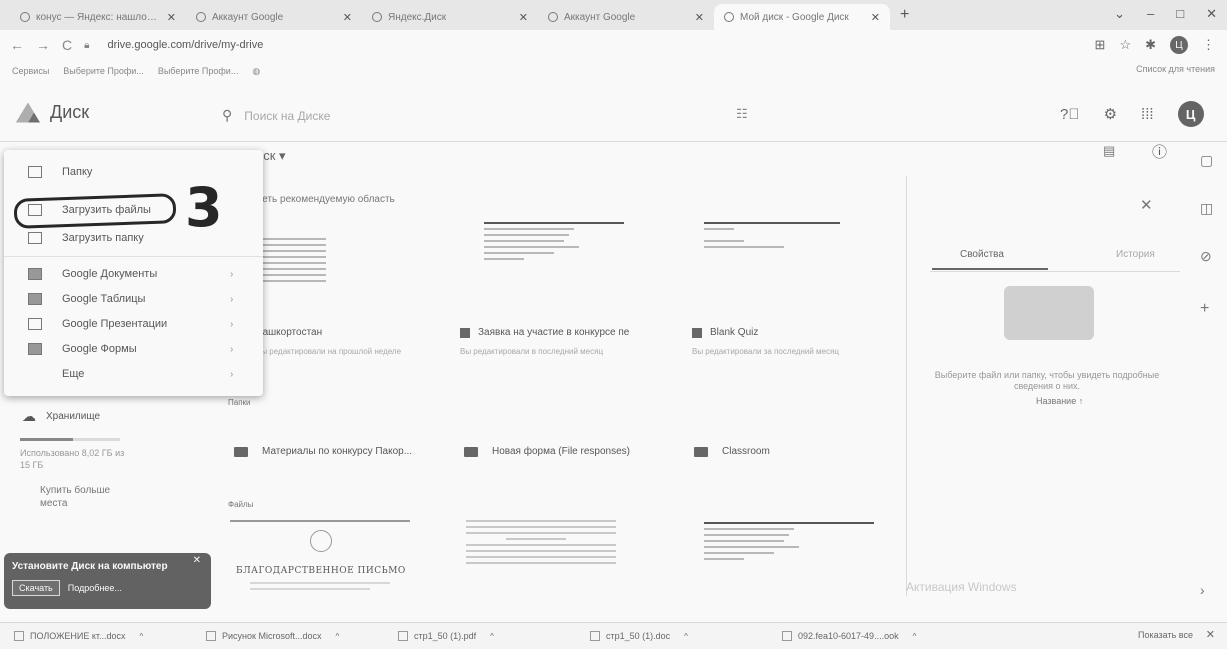 This screenshot has height=649, width=1227. What do you see at coordinates (613, 45) in the screenshot?
I see `address-bar: ← → C 🔒︎ drive.google.com/drive/my-drive` at bounding box center [613, 45].